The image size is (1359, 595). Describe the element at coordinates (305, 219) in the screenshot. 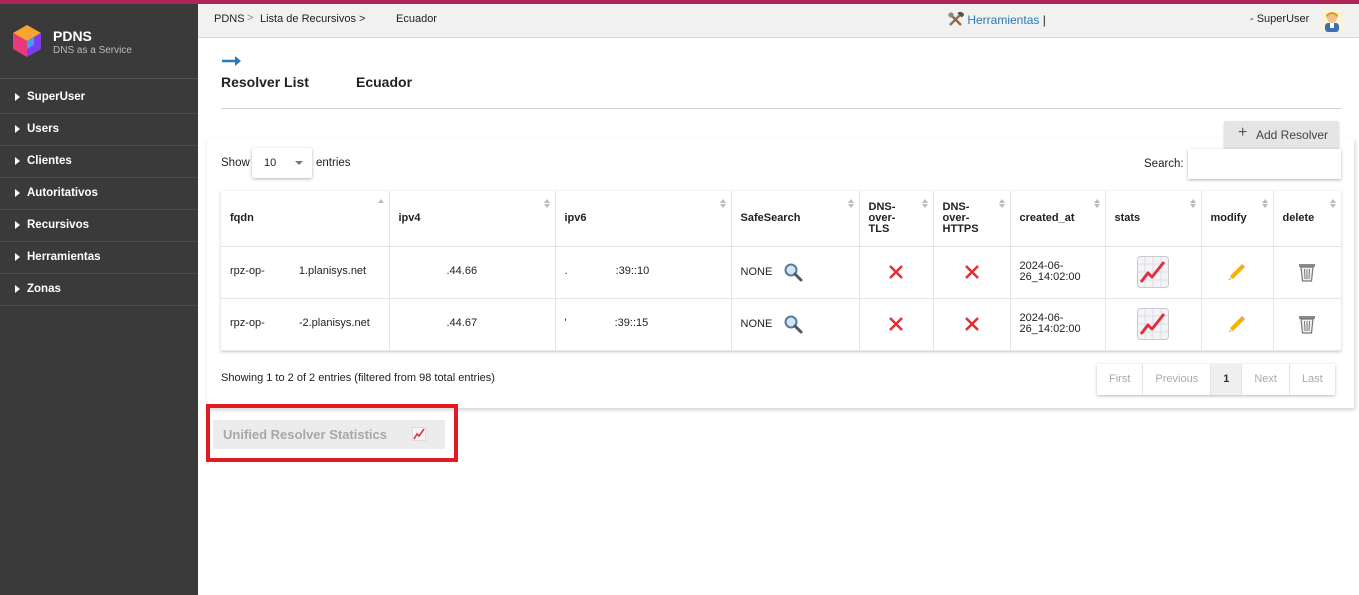

I see `column-header-fqdn: fqdn` at that location.